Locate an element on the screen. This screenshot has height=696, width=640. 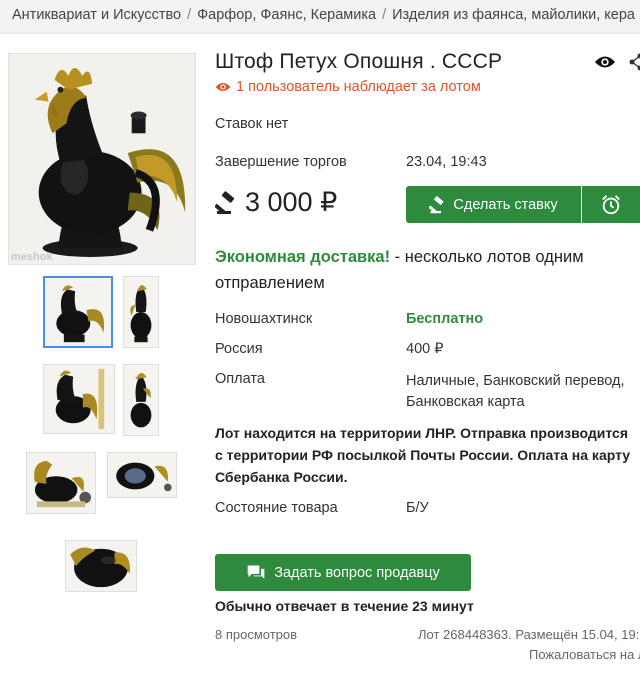
ask-seller-label: Задать вопрос продавцу is located at coordinates (357, 572).